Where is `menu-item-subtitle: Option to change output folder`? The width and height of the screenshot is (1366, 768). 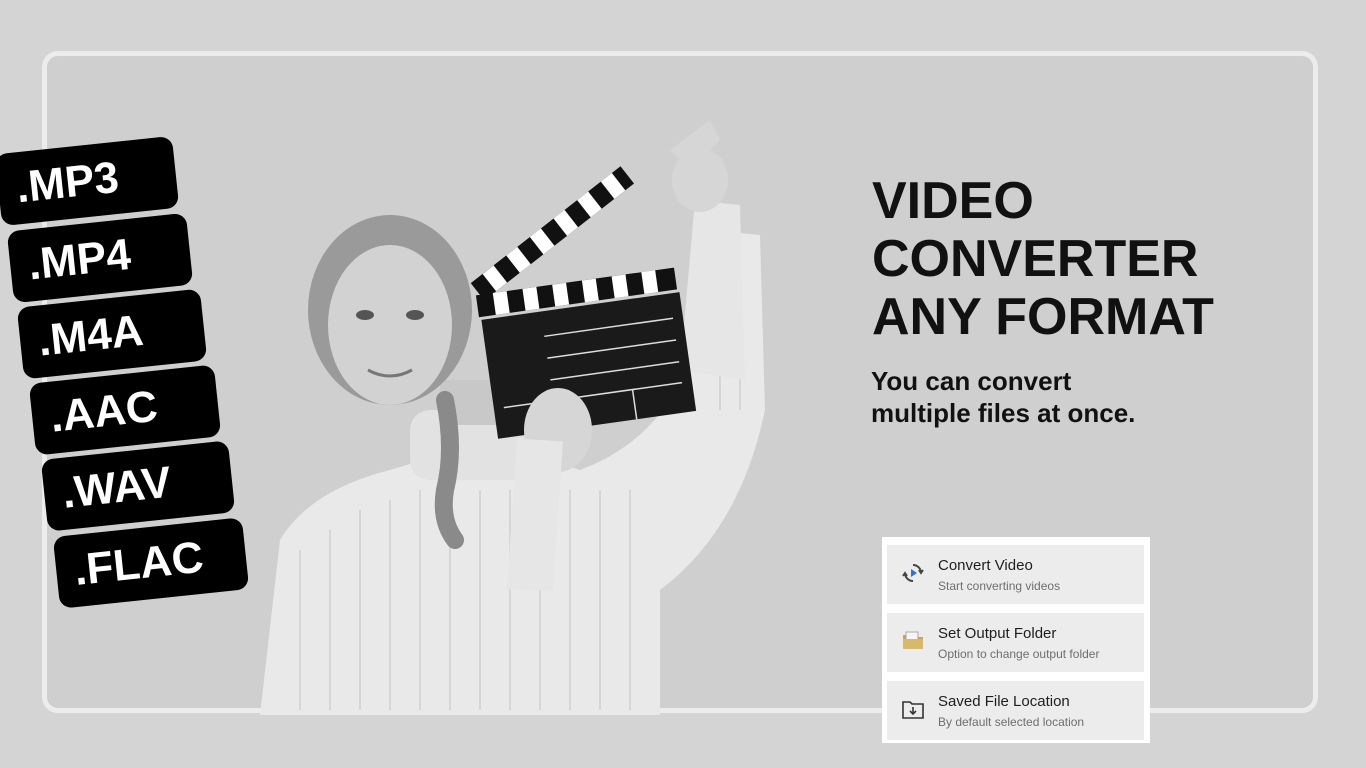
menu-item-subtitle: Option to change output folder is located at coordinates (1019, 654).